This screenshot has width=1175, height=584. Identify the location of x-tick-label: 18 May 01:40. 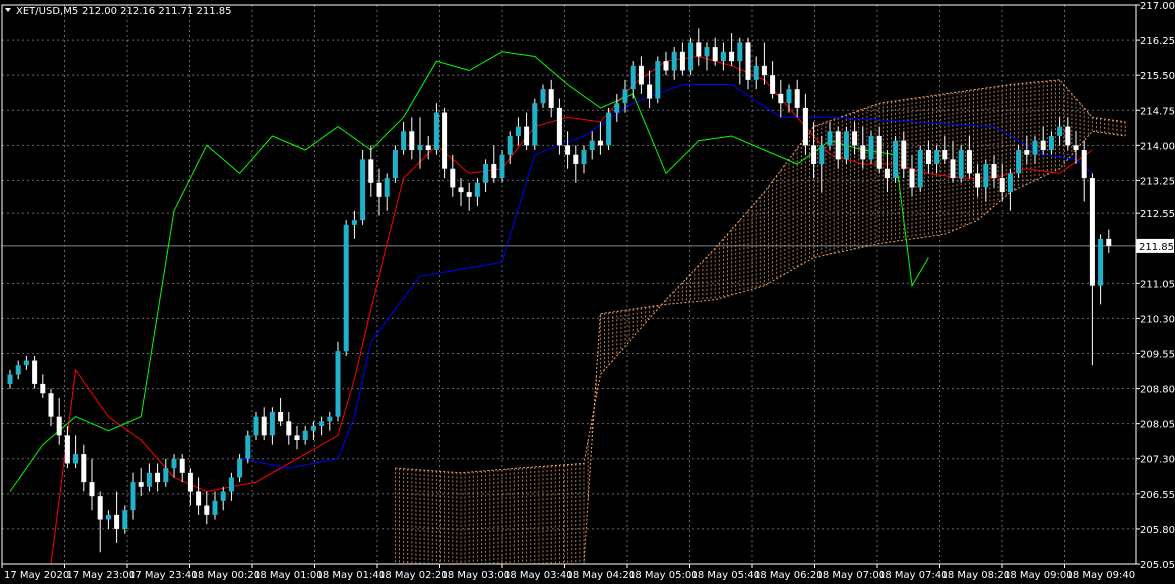
(351, 575).